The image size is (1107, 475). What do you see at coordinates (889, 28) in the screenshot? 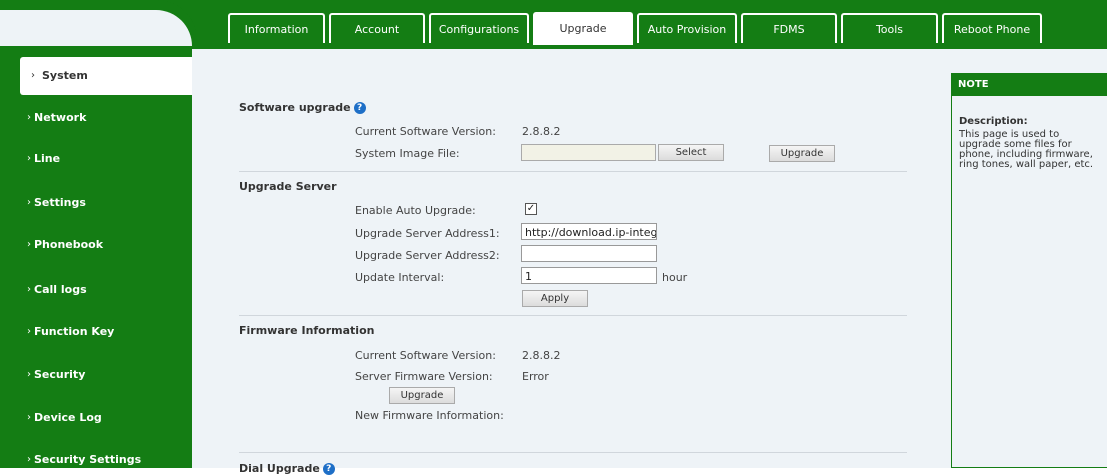
I see `tab-tools: Tools` at bounding box center [889, 28].